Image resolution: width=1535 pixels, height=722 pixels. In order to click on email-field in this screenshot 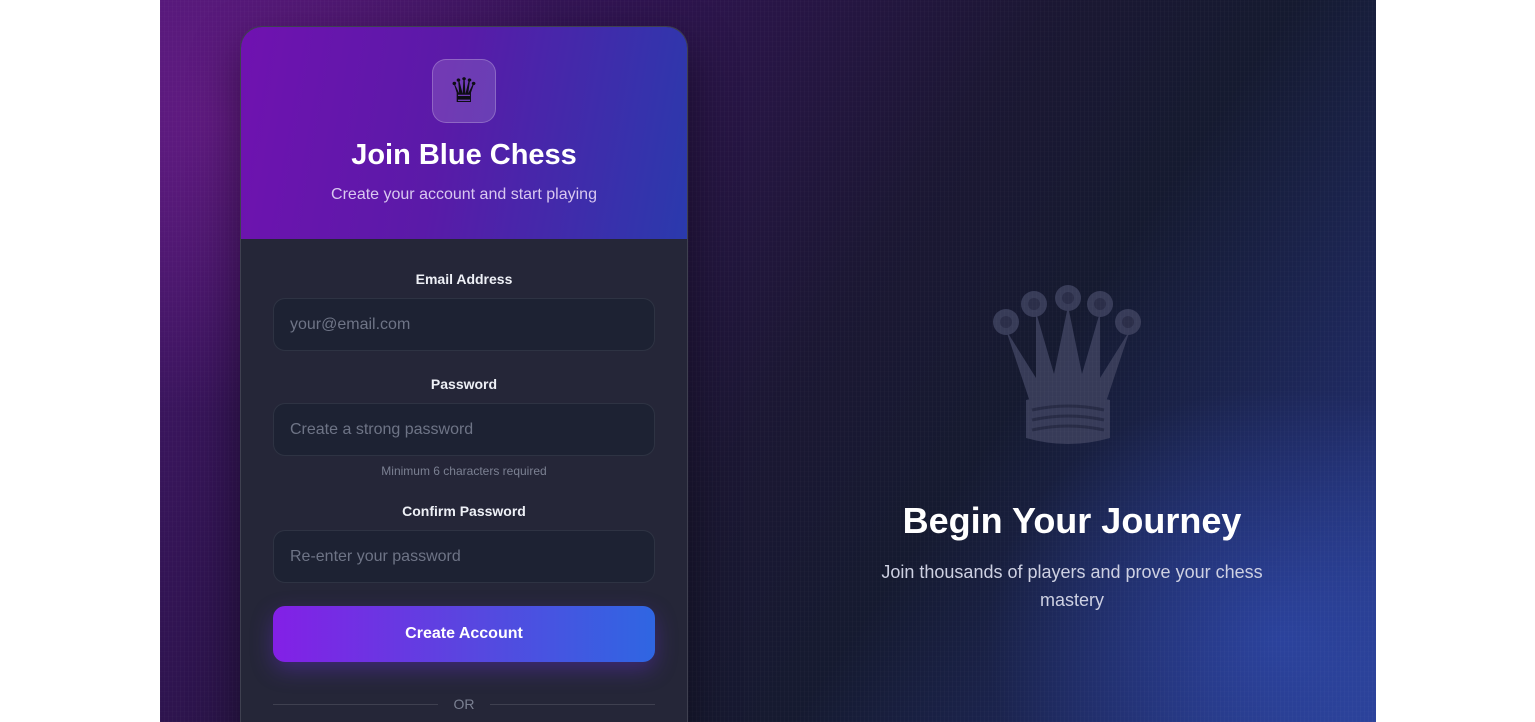, I will do `click(464, 324)`.